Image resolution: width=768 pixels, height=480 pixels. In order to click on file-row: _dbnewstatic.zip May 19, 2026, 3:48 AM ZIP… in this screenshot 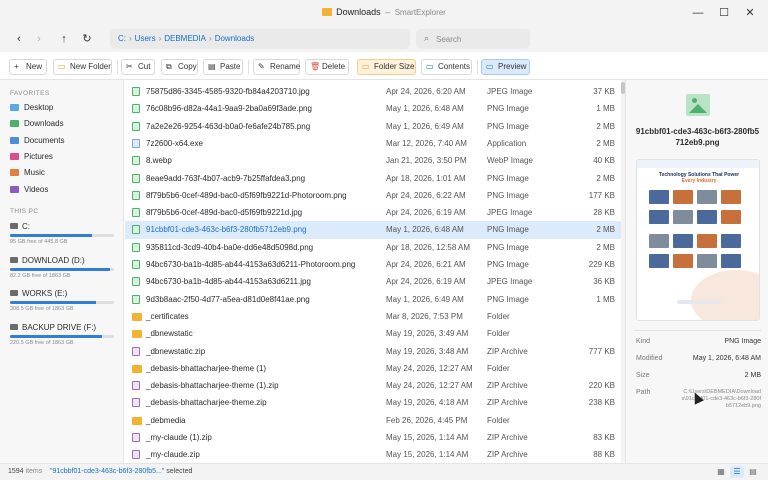, I will do `click(373, 351)`.